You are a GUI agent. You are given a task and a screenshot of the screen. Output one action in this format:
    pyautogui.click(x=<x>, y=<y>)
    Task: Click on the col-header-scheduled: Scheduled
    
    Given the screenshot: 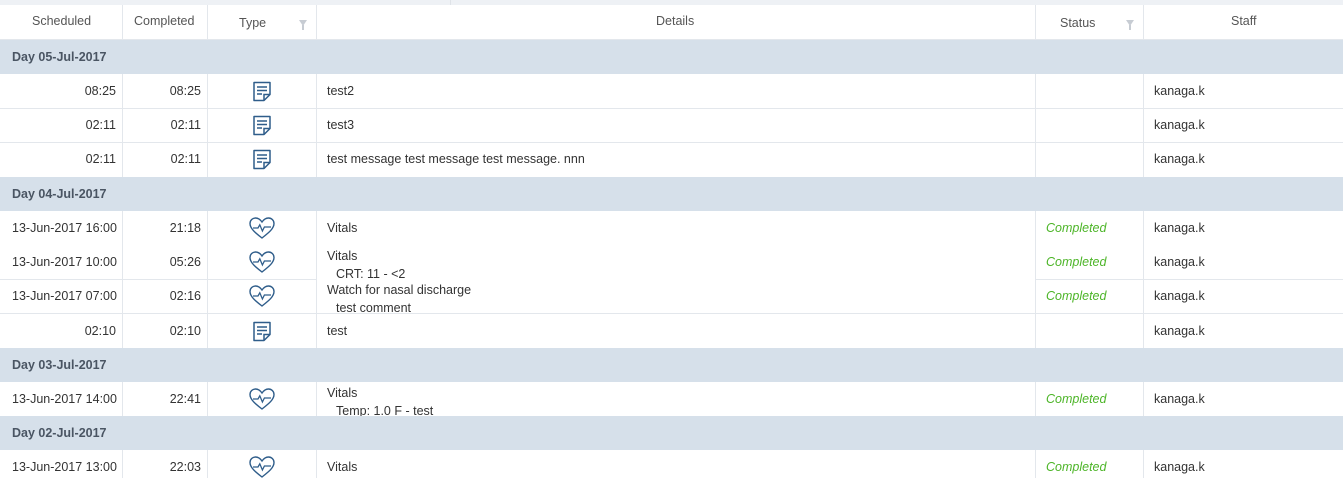 What is the action you would take?
    pyautogui.click(x=61, y=21)
    